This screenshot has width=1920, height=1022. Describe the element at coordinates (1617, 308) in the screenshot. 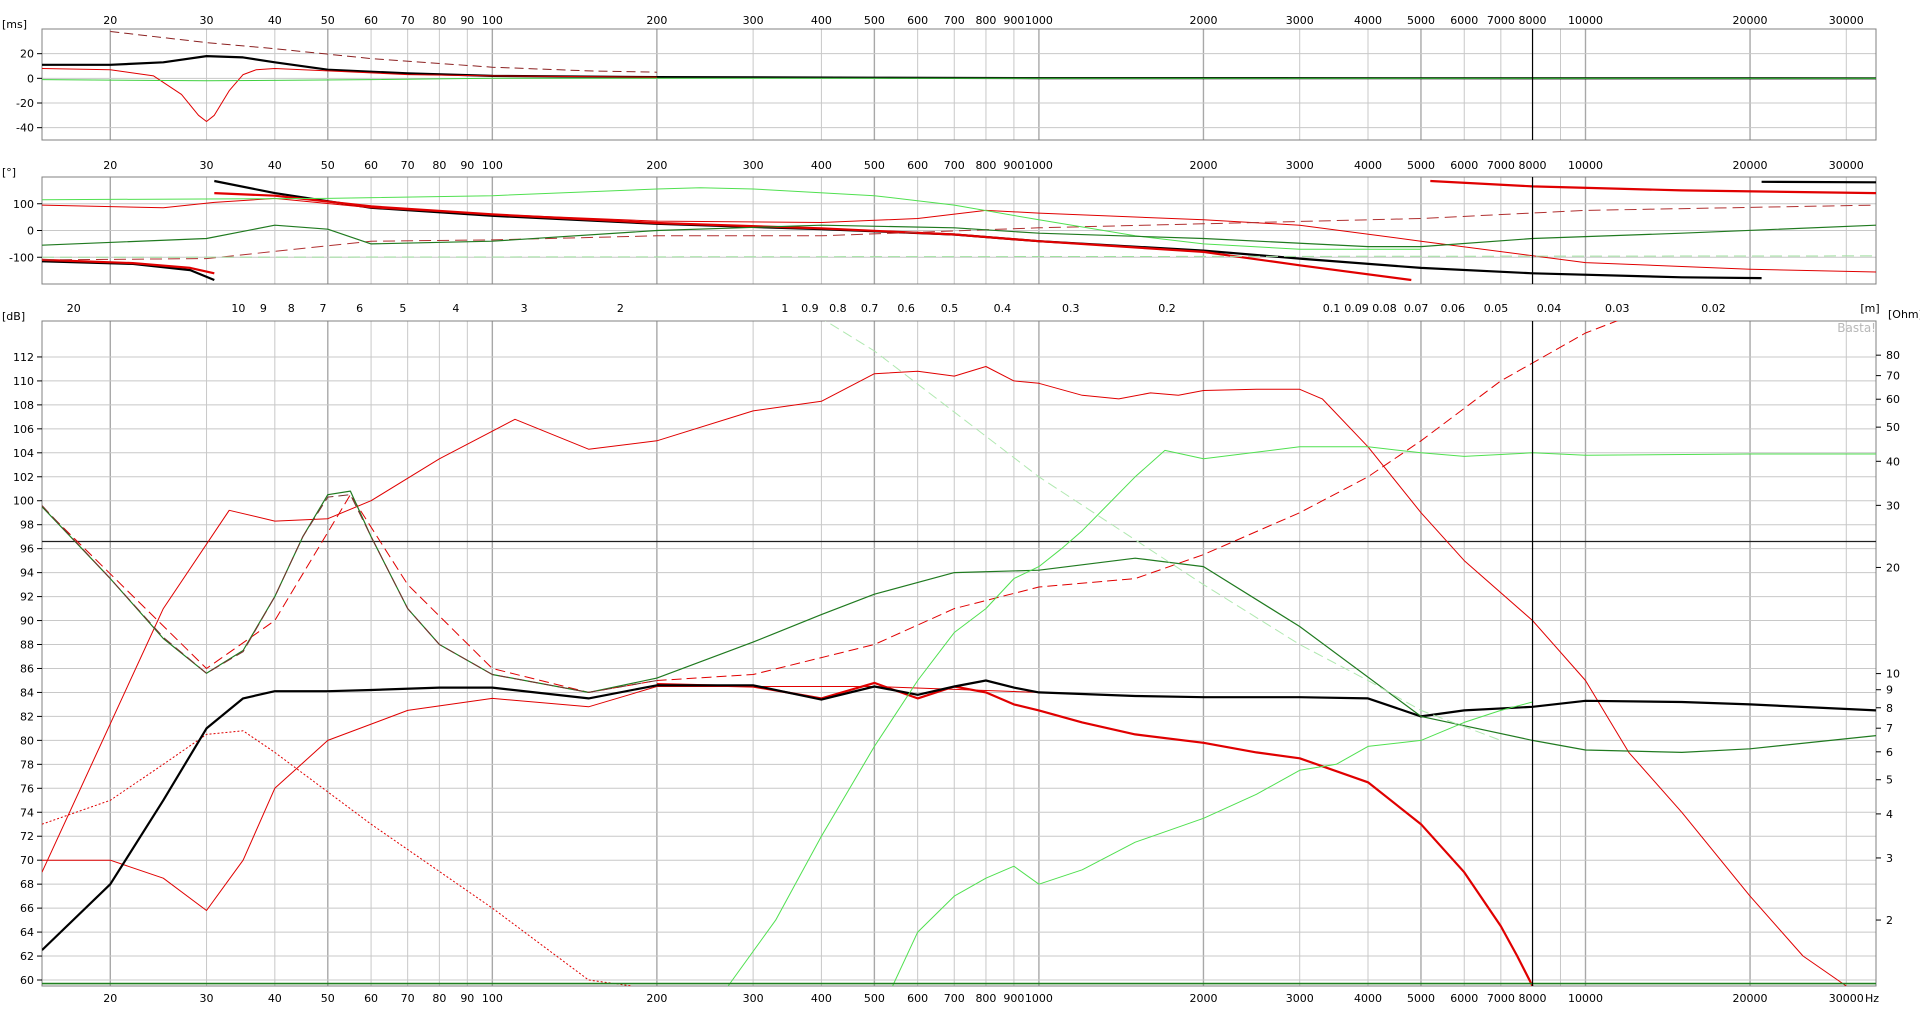

I see `m-tick-label: 0.03` at that location.